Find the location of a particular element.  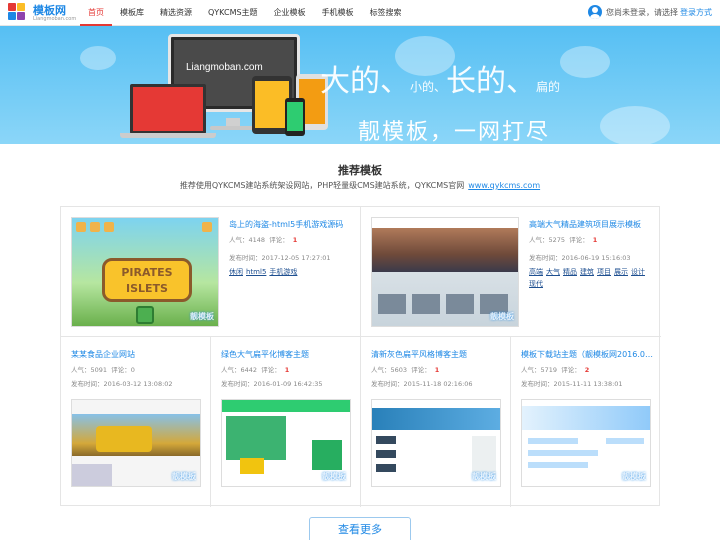

login-prompt: 您尚未登录，请选择 is located at coordinates (642, 12).